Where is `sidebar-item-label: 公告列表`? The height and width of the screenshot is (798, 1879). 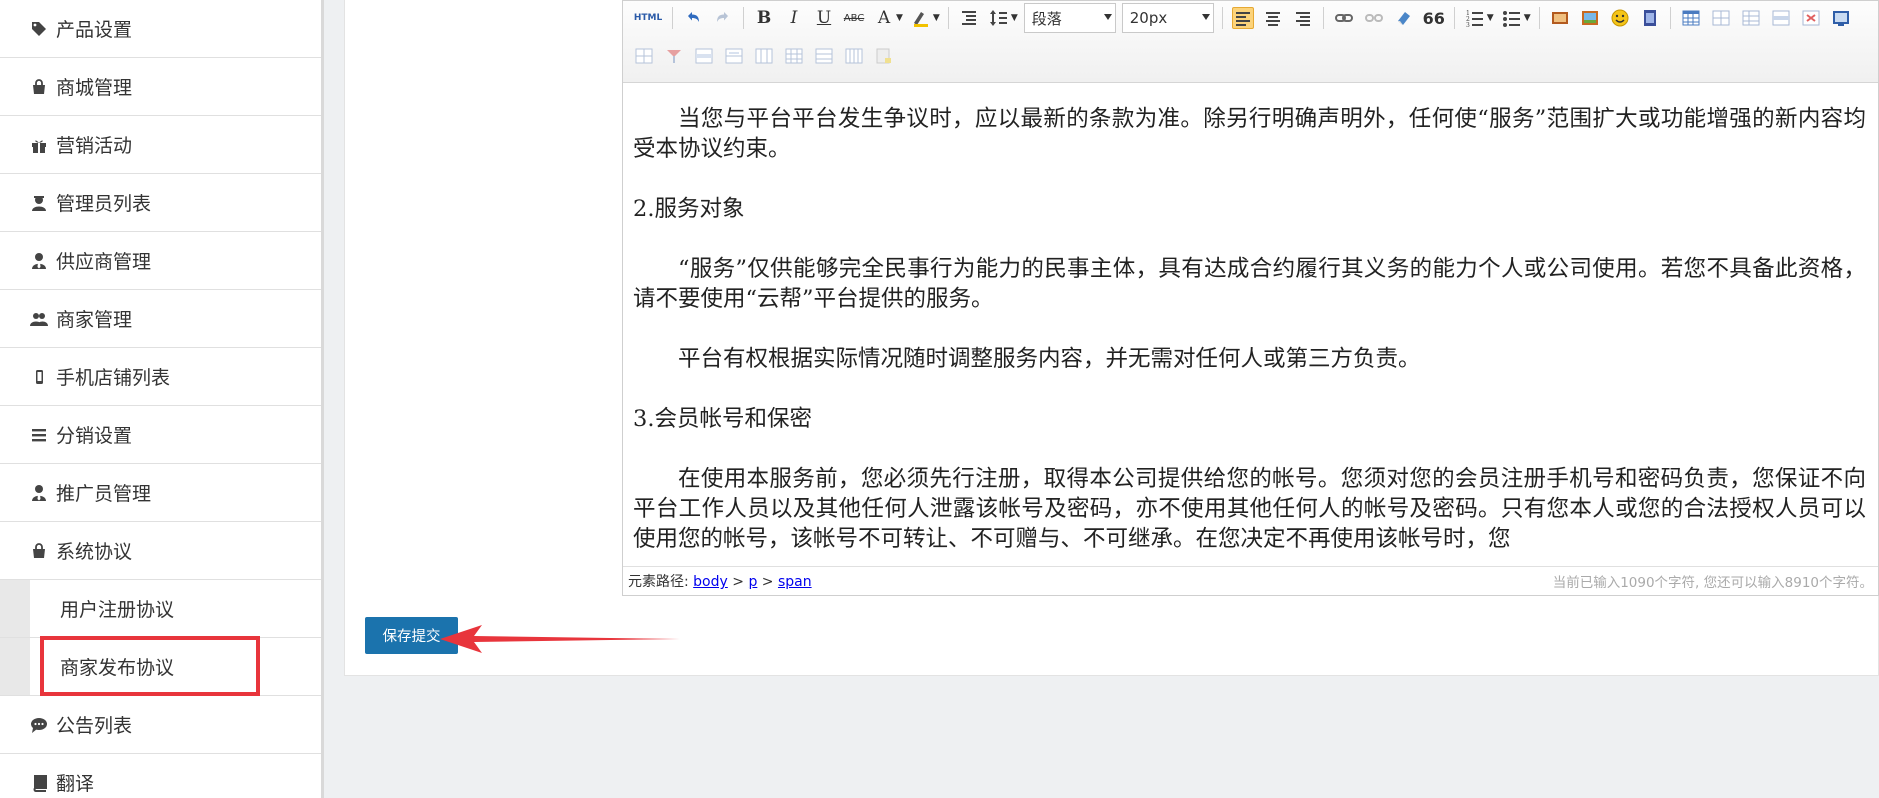 sidebar-item-label: 公告列表 is located at coordinates (94, 726).